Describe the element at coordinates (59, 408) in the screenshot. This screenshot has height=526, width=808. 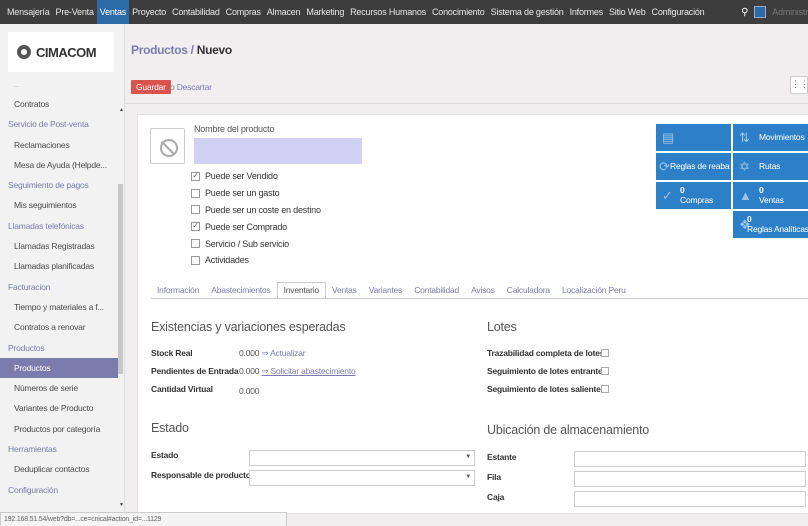
I see `sidebar-item: Variantes de Producto` at that location.